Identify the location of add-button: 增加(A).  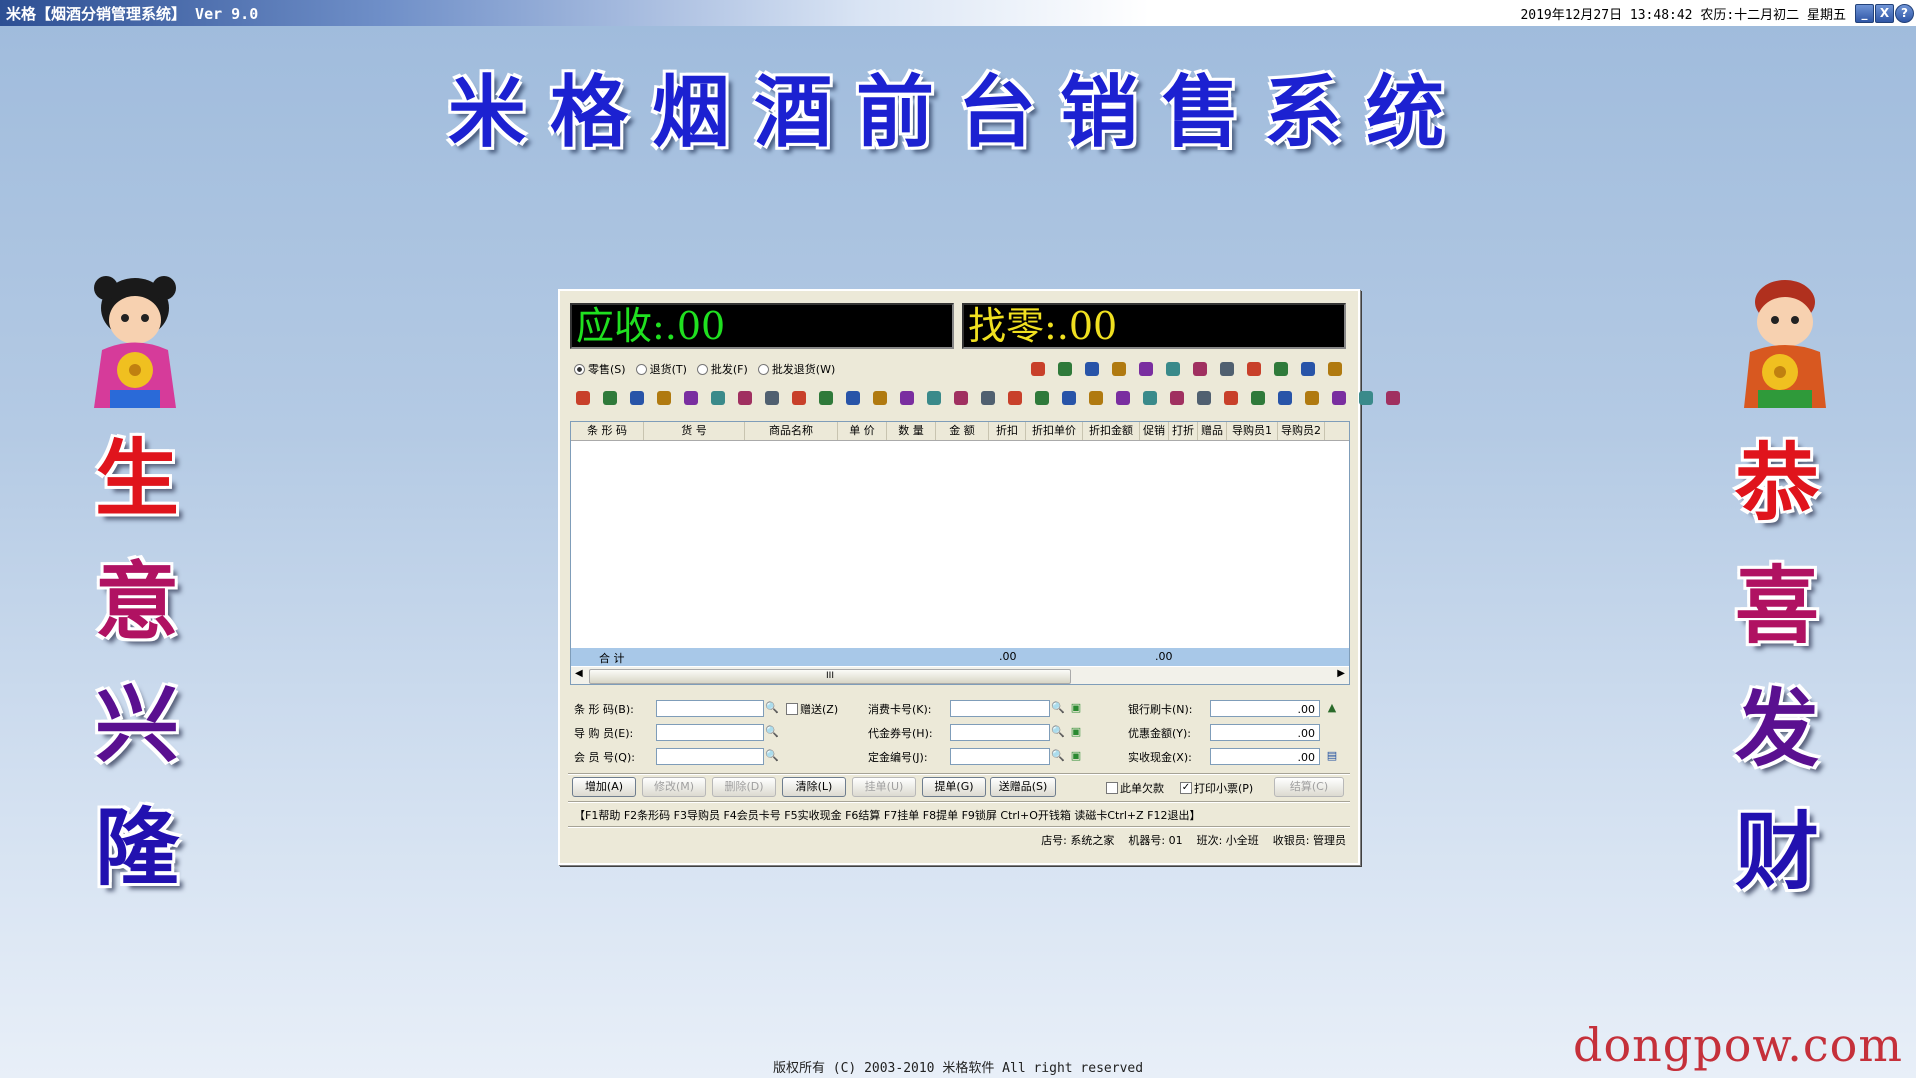
(604, 787).